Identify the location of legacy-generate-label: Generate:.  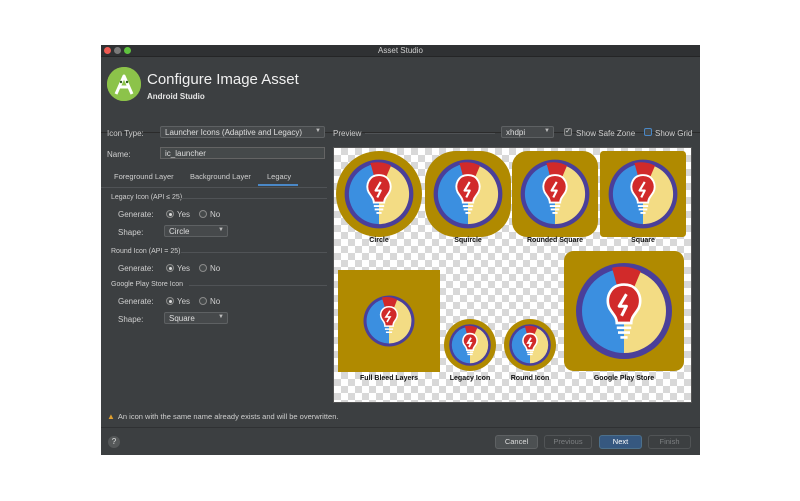
(136, 214).